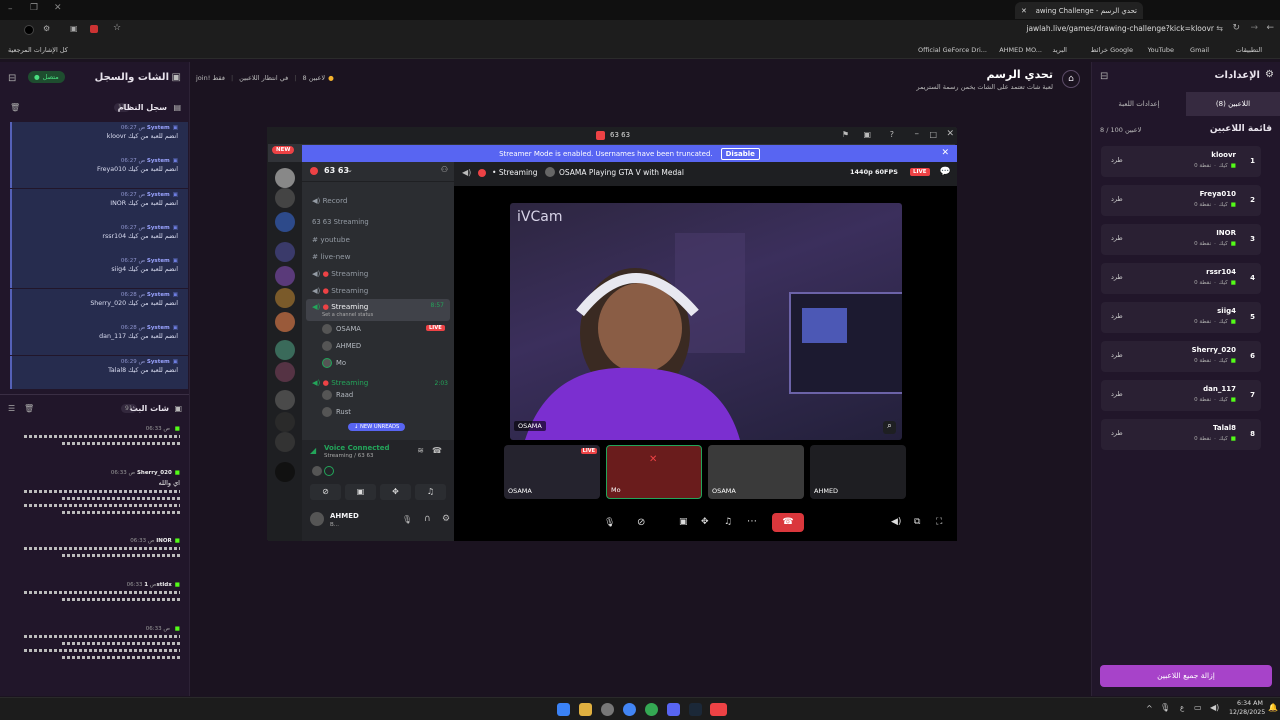 This screenshot has width=1280, height=720. Describe the element at coordinates (845, 134) in the screenshot. I see `inbox-icon: ⚑` at that location.